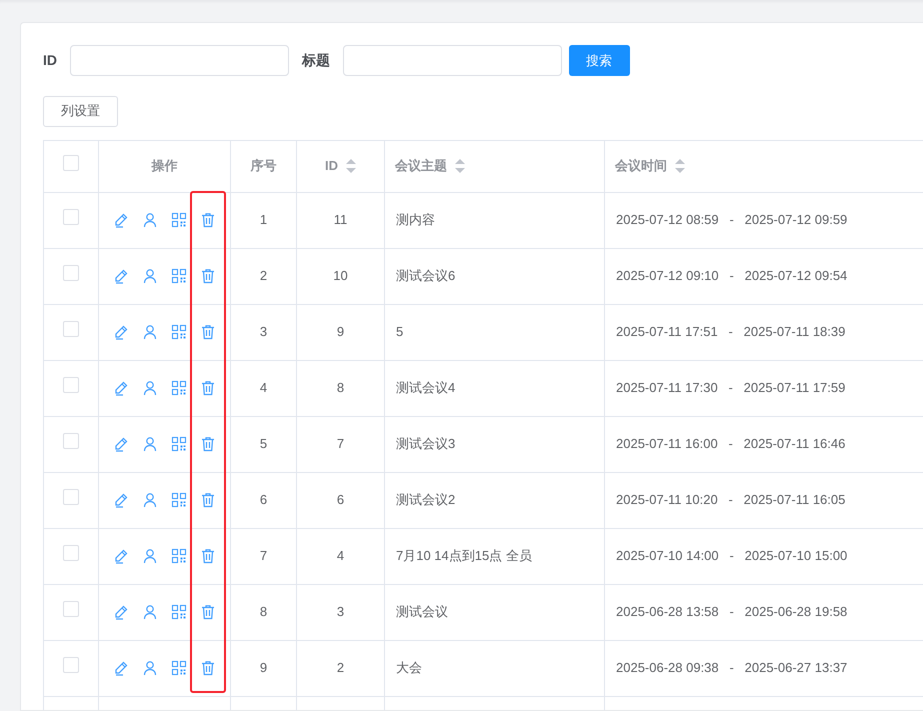 This screenshot has height=711, width=923. Describe the element at coordinates (426, 444) in the screenshot. I see `table-cell-text: 测试会议3` at that location.